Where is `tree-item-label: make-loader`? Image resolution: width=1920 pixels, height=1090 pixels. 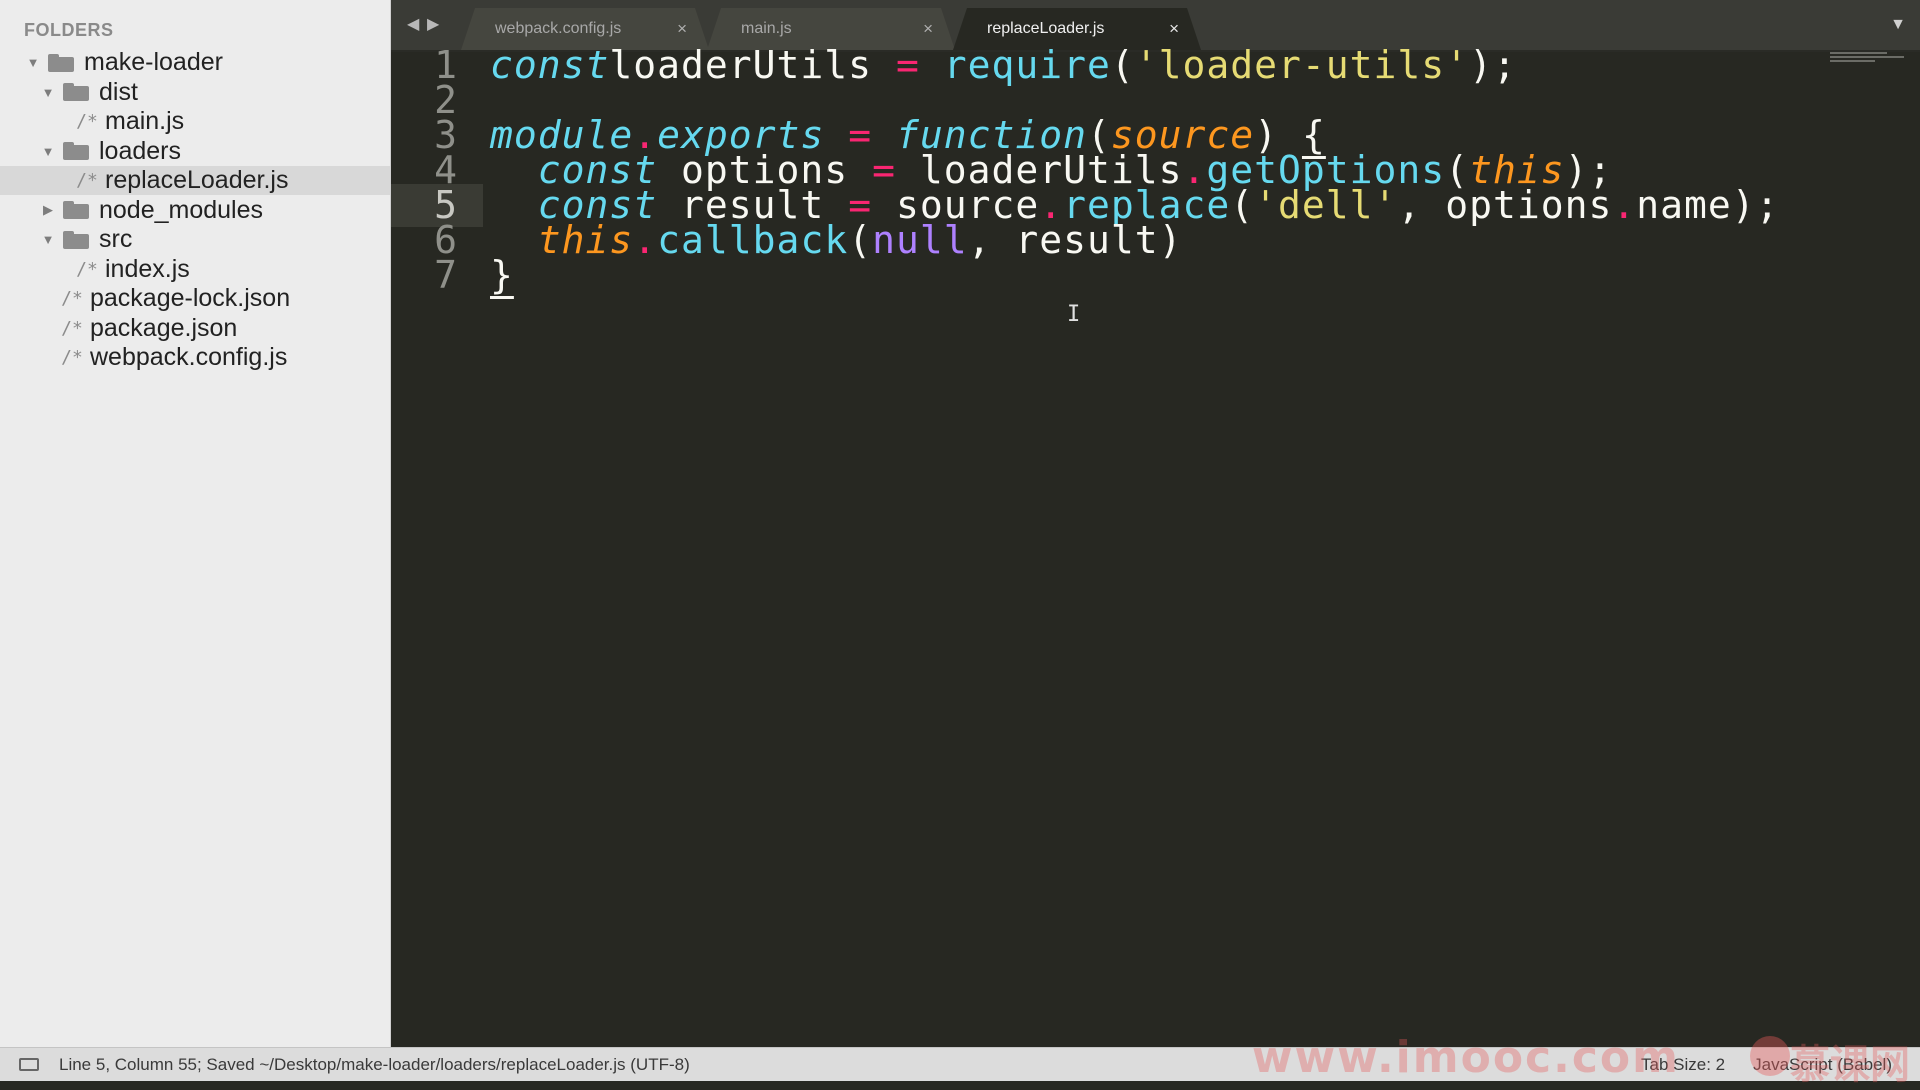
tree-item-label: make-loader is located at coordinates (153, 62).